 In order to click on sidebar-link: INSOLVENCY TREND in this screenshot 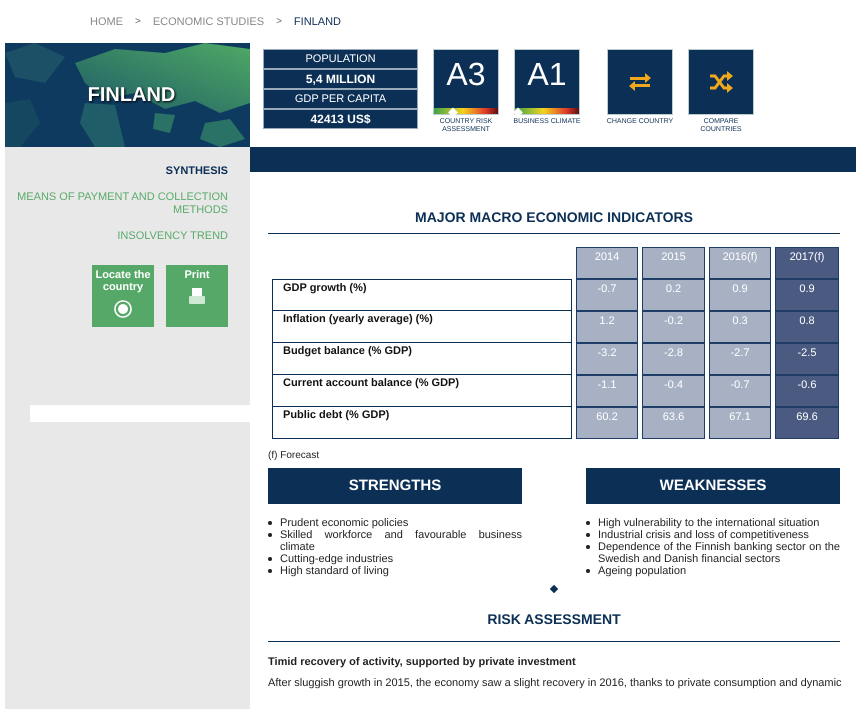, I will do `click(172, 236)`.